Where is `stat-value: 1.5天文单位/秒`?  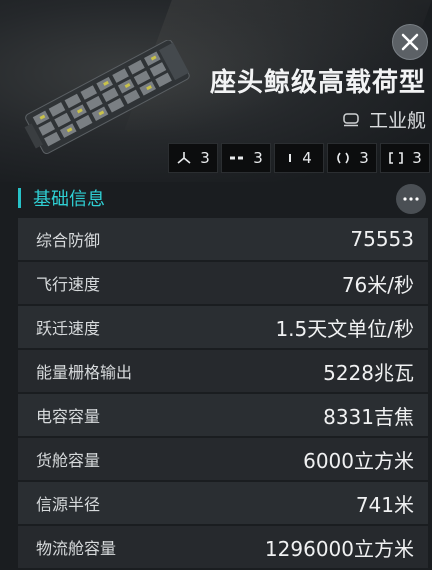 stat-value: 1.5天文单位/秒 is located at coordinates (344, 328).